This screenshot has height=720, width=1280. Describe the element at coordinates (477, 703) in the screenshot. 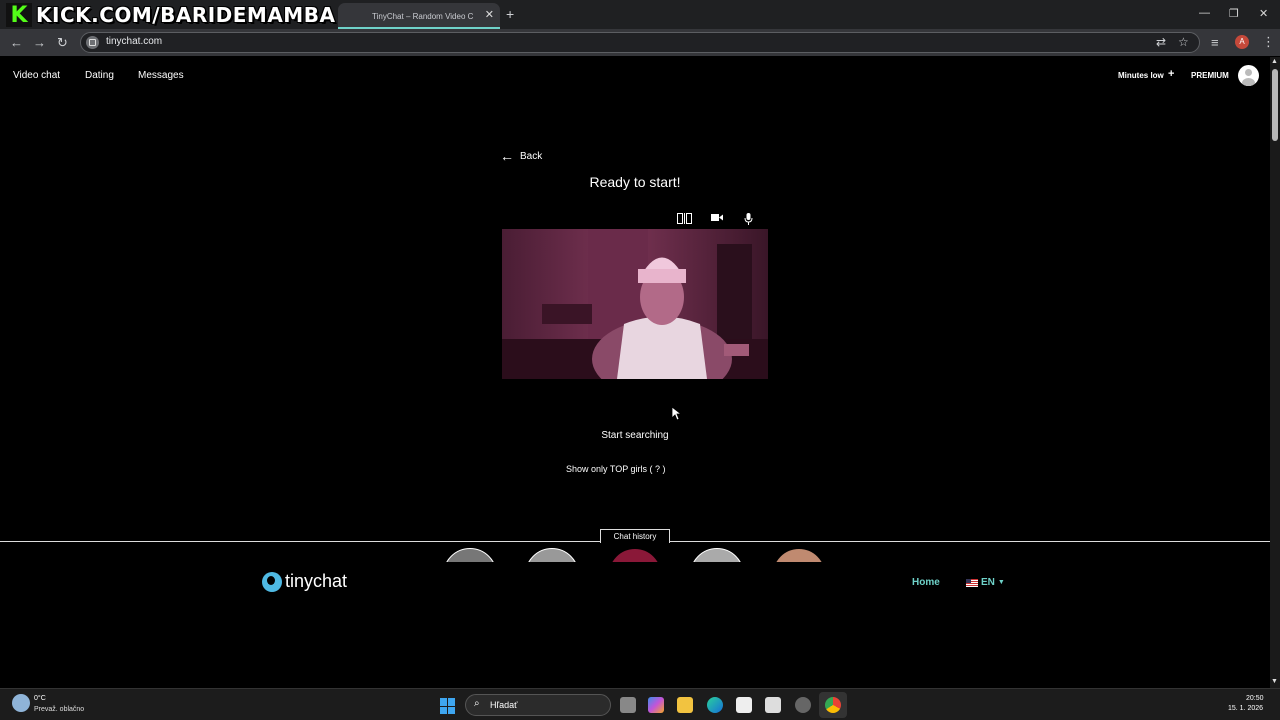

I see `search-icon: ⌕` at that location.